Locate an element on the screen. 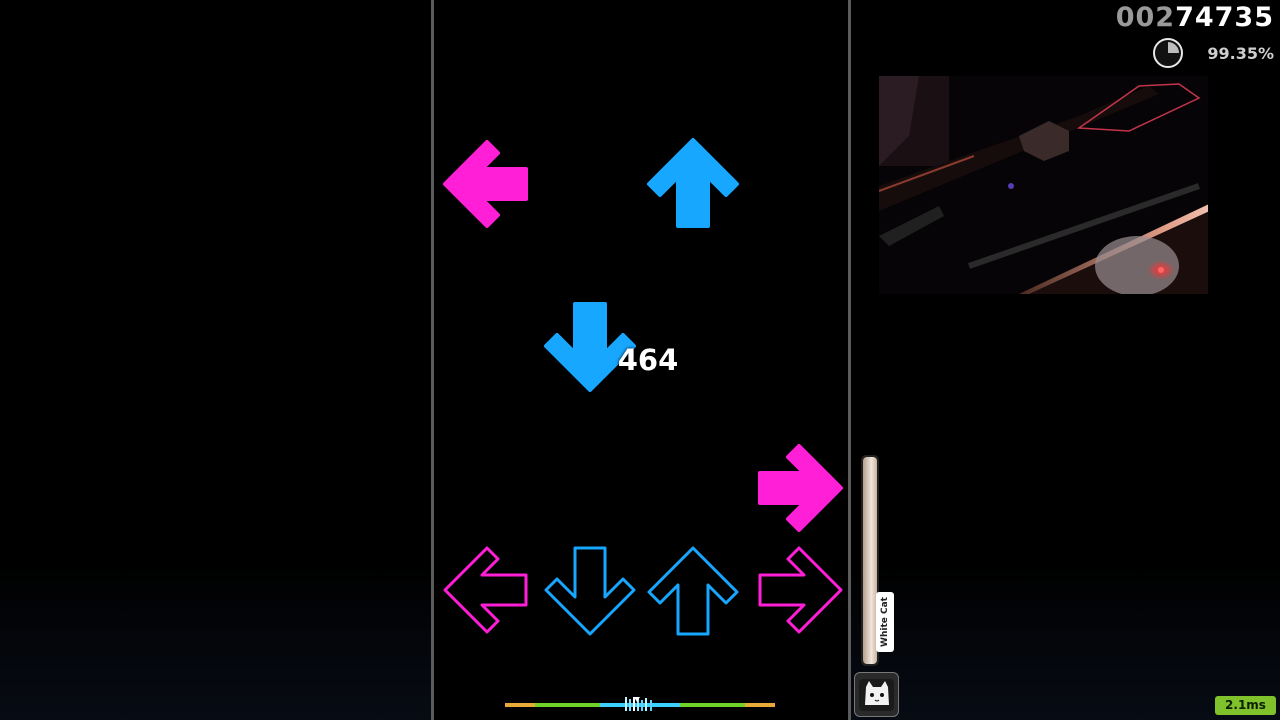 The height and width of the screenshot is (720, 1280). webcam-overlay is located at coordinates (1043, 185).